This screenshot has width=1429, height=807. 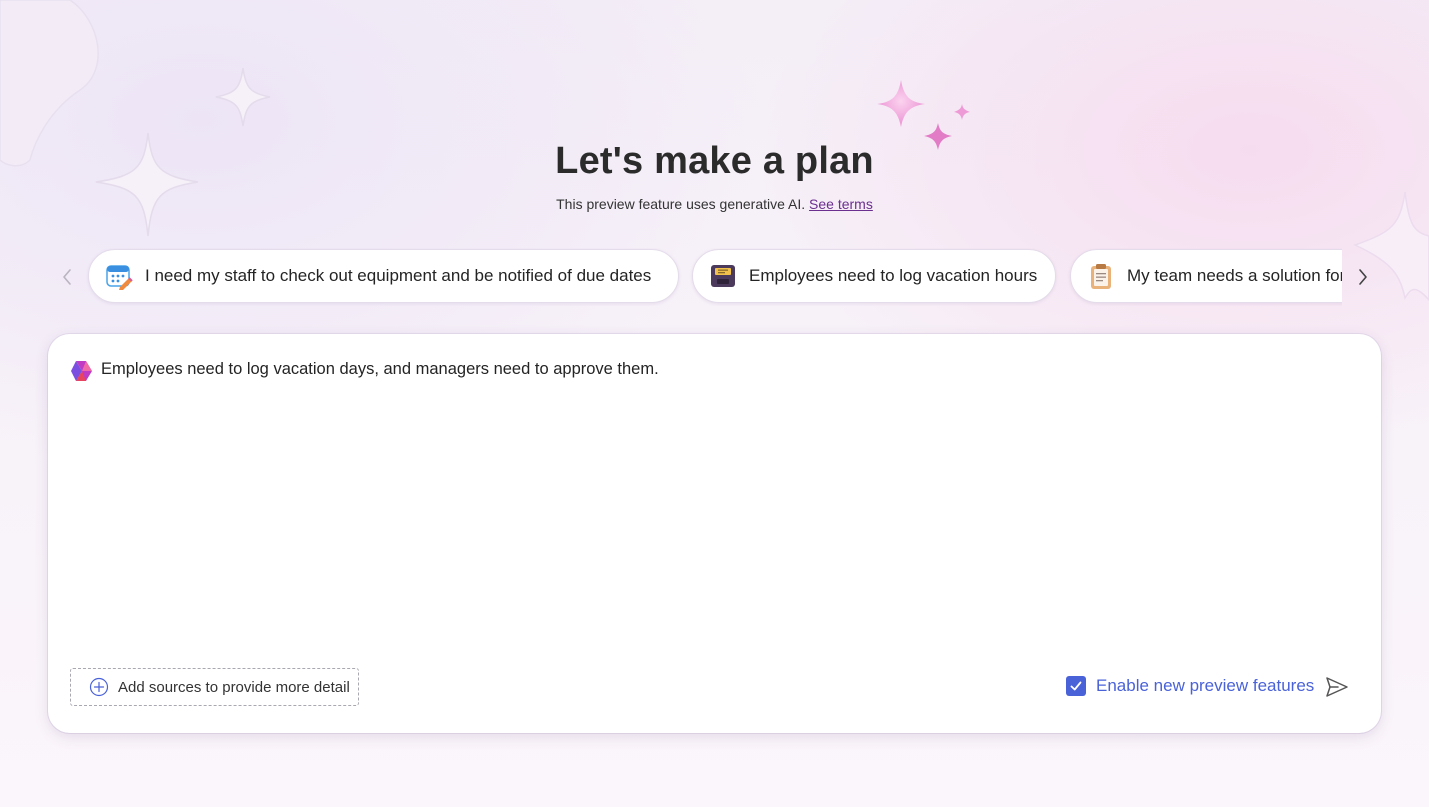 I want to click on see-terms-link: See terms, so click(x=841, y=204).